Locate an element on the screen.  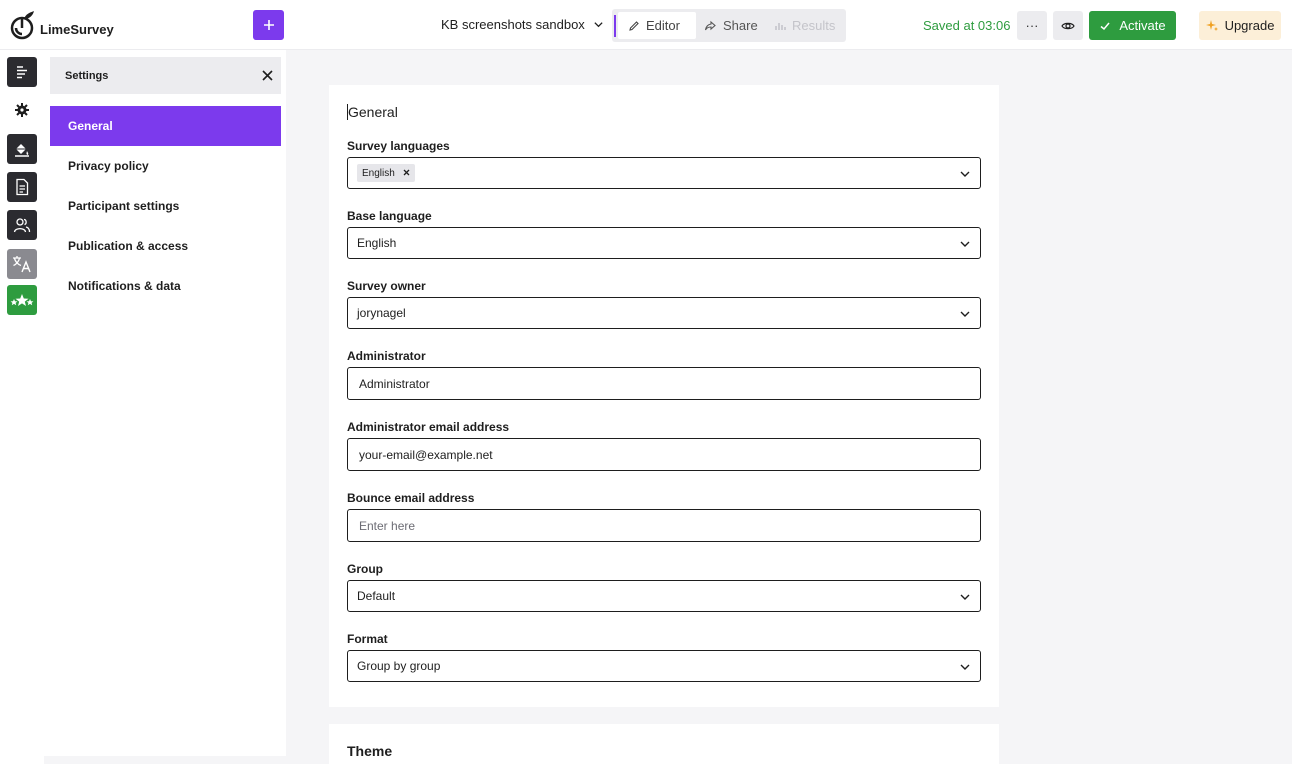
language-chip-label: English is located at coordinates (378, 173).